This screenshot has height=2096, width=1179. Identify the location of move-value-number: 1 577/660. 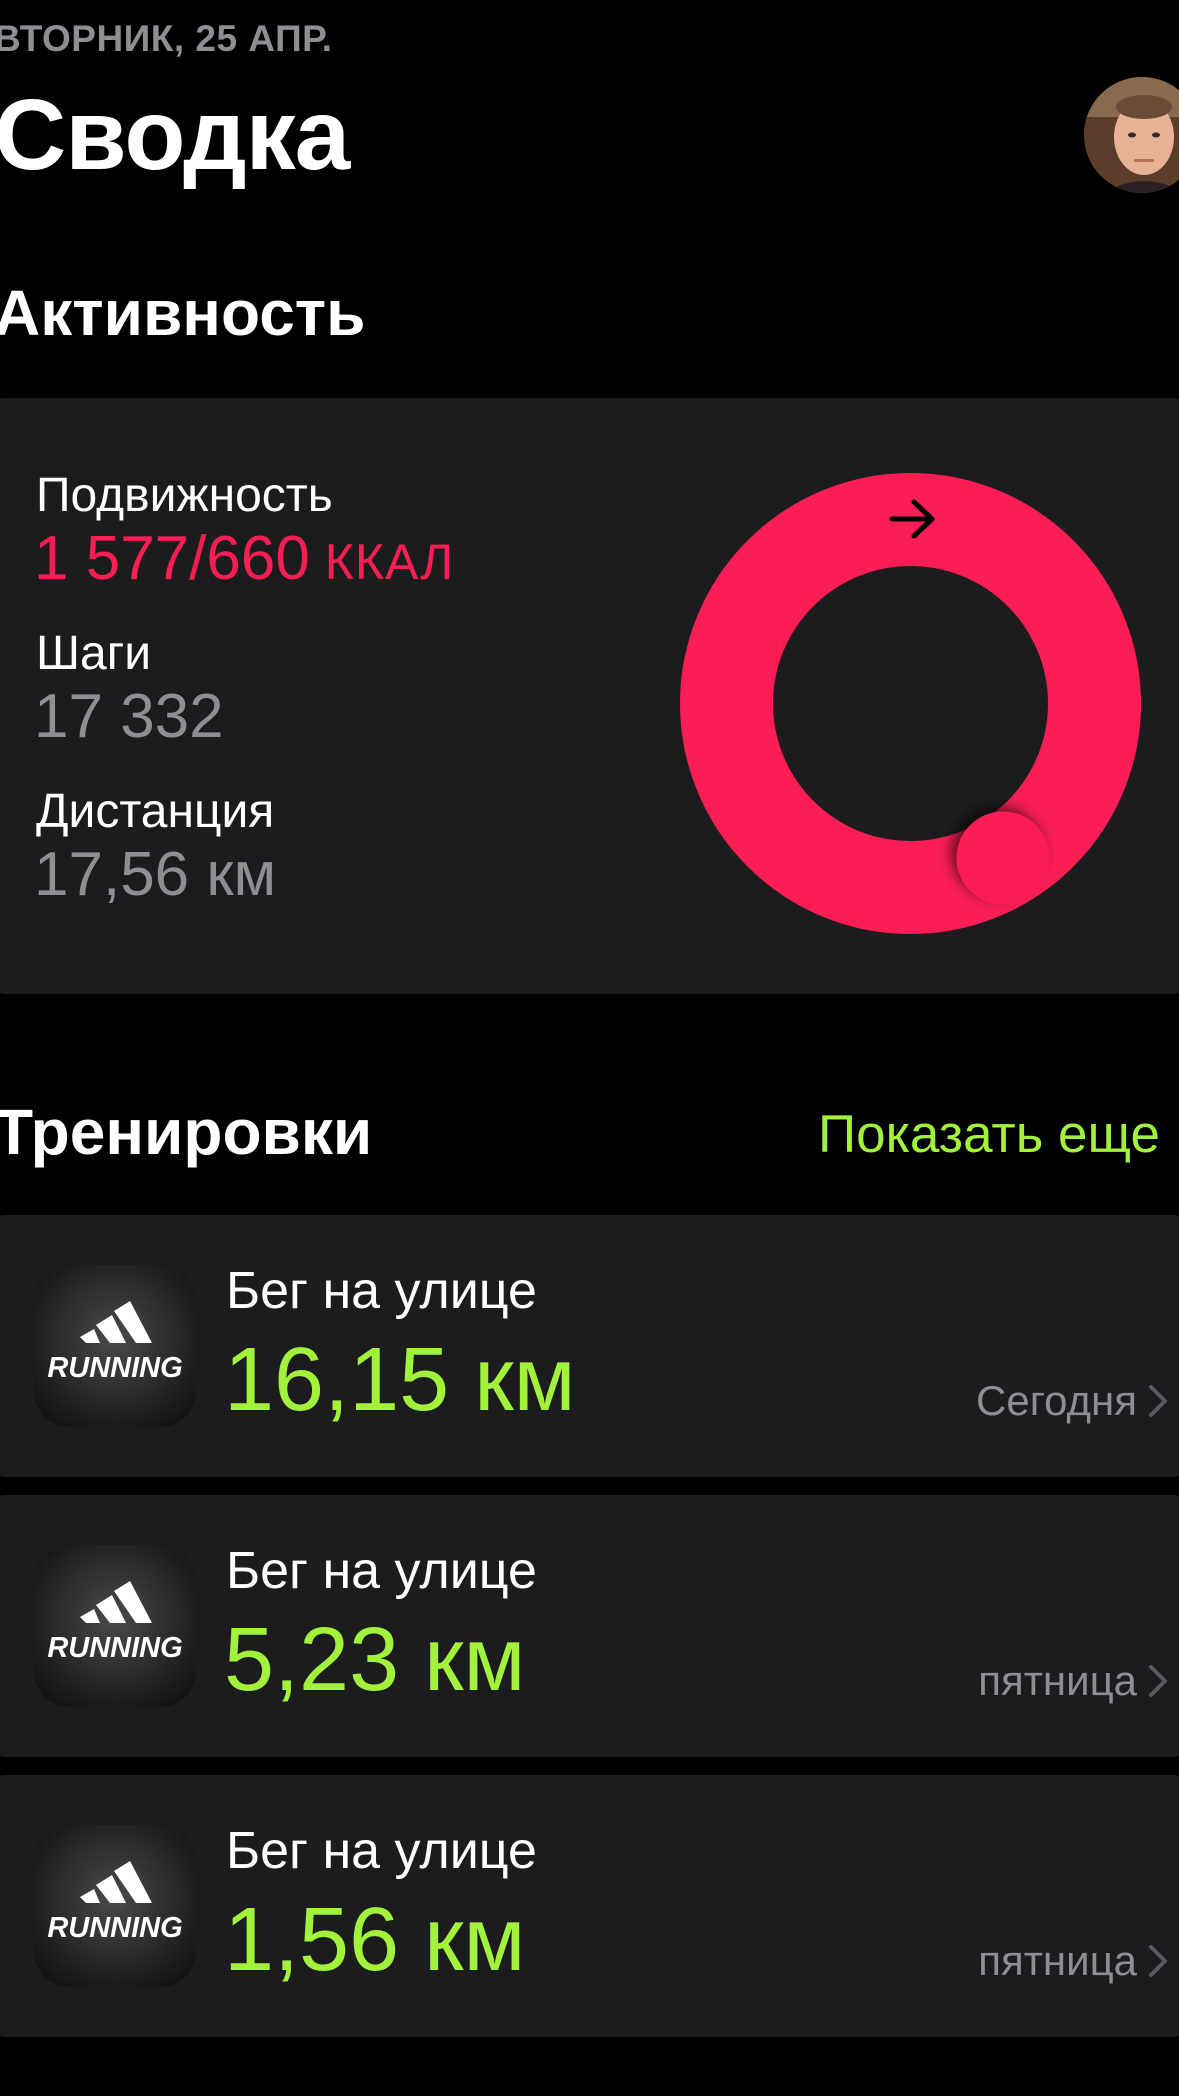
(172, 558).